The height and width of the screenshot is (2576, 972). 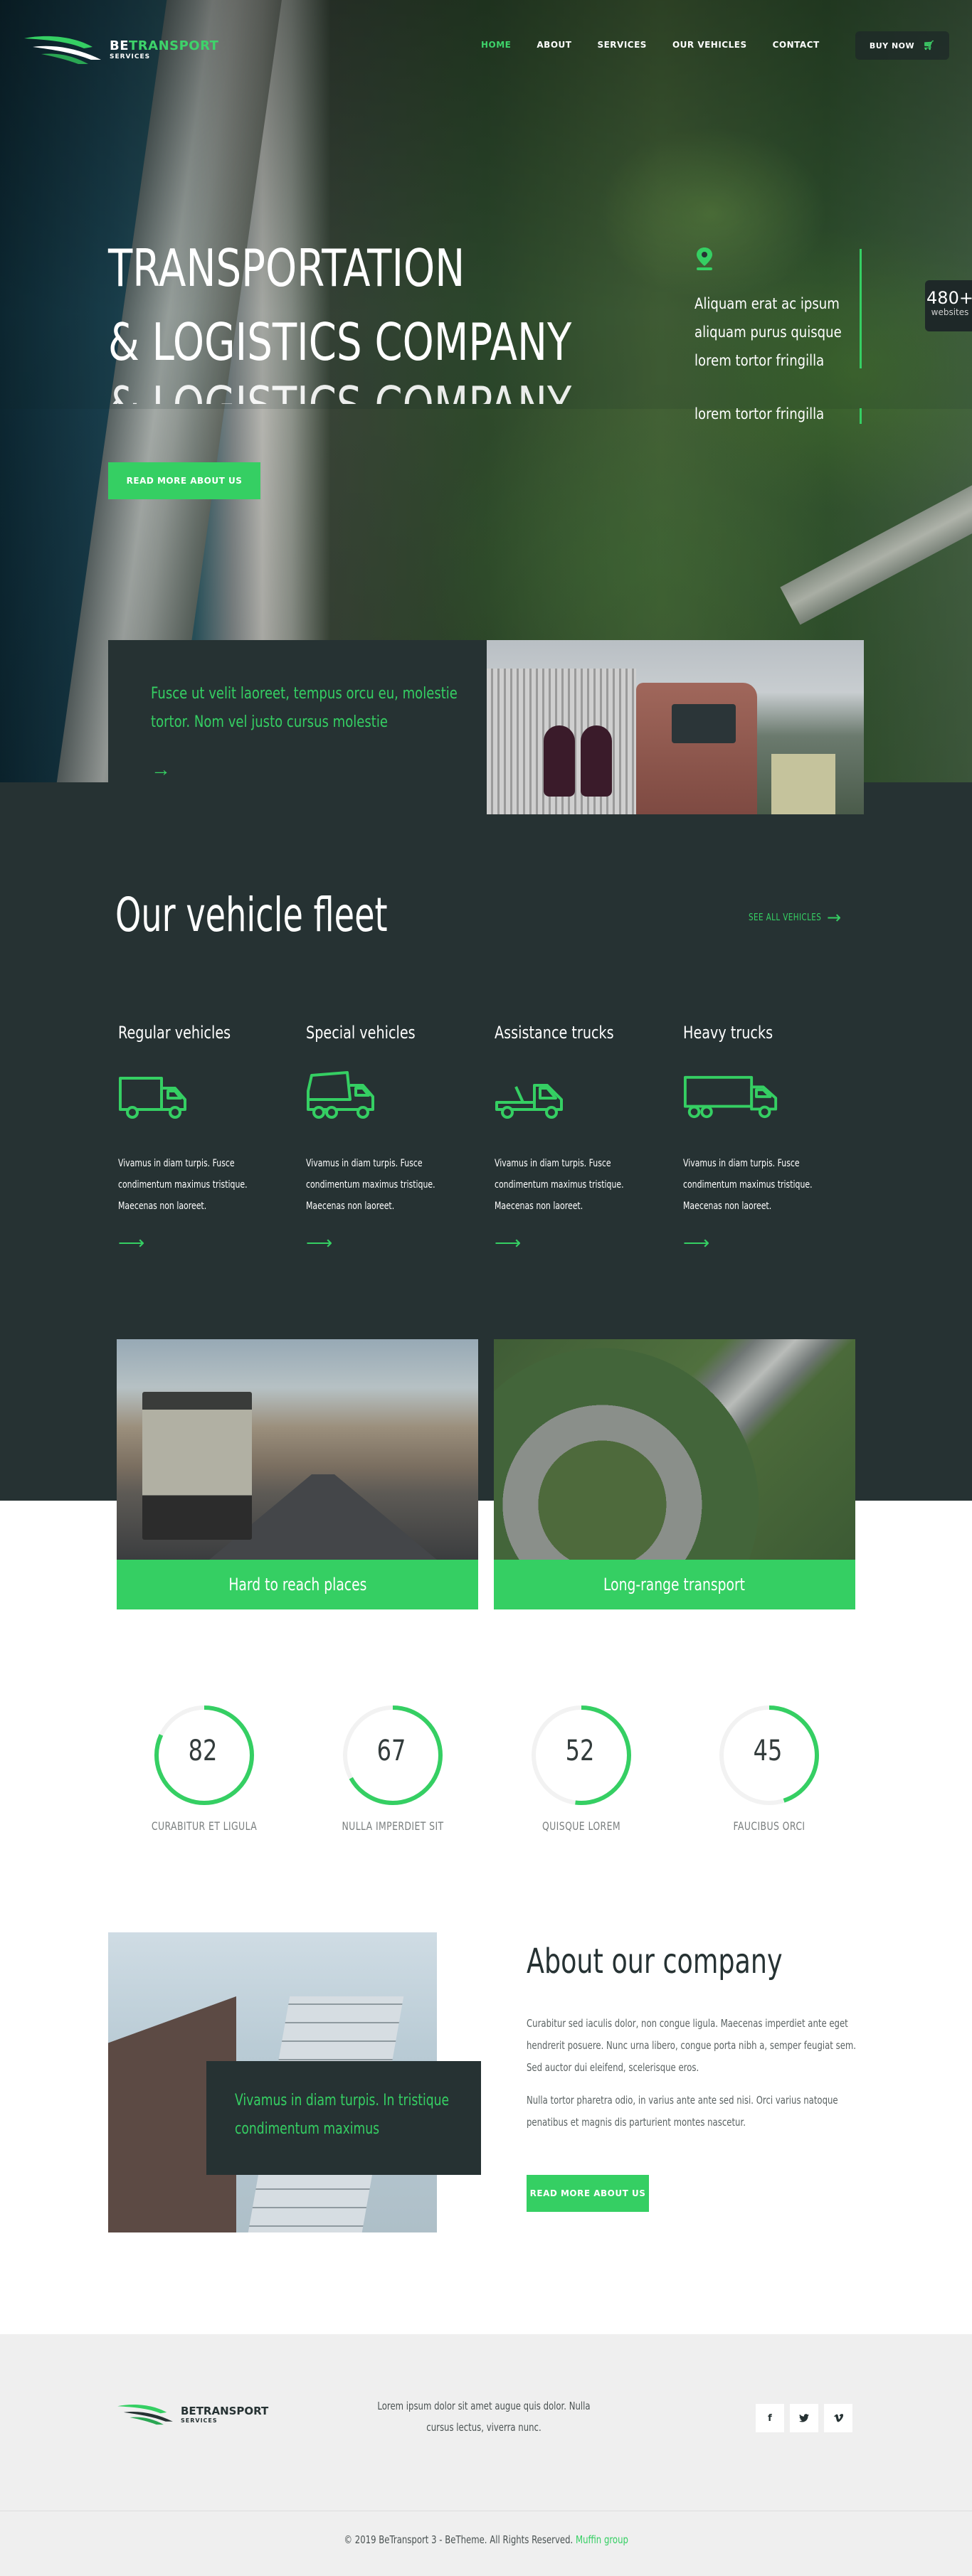 I want to click on card-long-range: Long-range transport, so click(x=674, y=1474).